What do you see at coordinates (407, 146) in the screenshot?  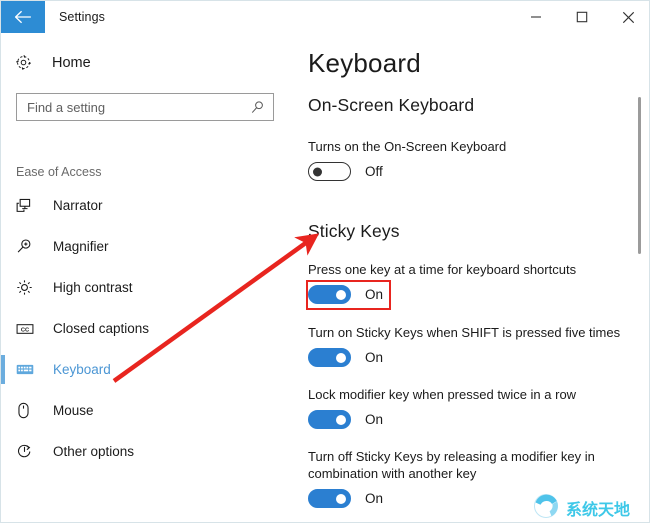 I see `setting-description: Turns on the On-Screen Keyboard` at bounding box center [407, 146].